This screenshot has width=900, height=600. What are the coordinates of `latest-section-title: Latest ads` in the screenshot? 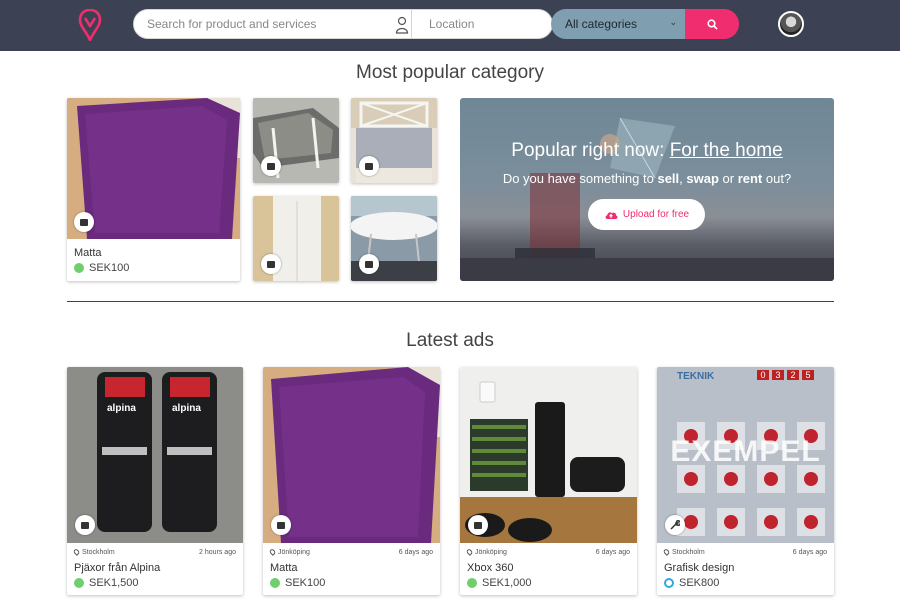 It's located at (450, 340).